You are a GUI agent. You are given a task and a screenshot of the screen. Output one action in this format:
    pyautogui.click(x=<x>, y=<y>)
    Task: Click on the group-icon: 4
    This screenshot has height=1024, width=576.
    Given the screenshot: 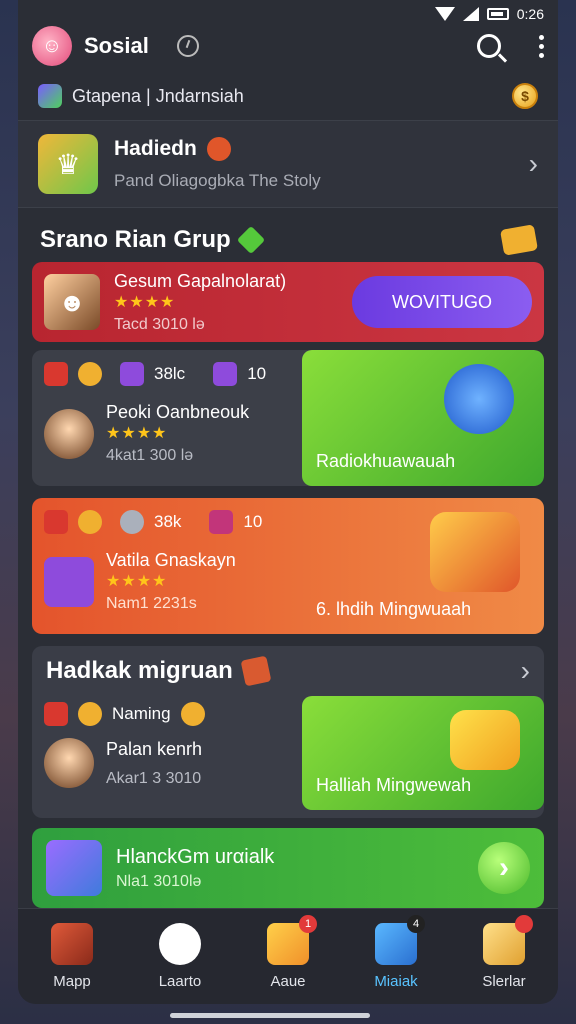 What is the action you would take?
    pyautogui.click(x=400, y=940)
    